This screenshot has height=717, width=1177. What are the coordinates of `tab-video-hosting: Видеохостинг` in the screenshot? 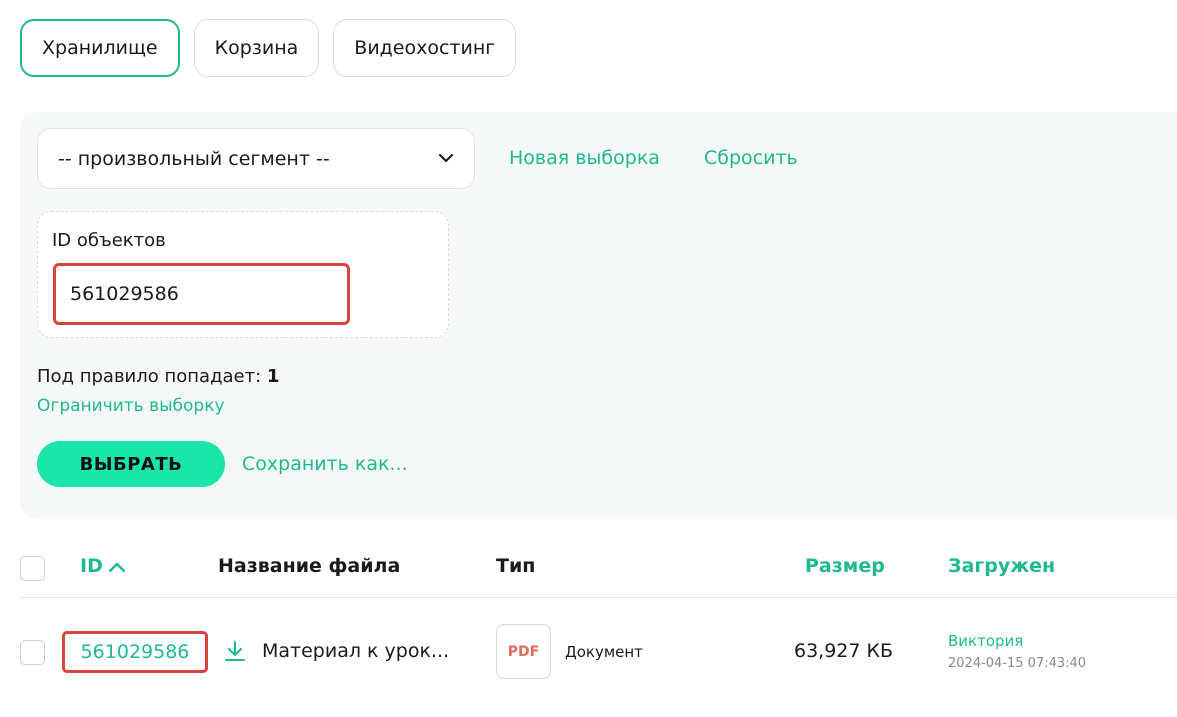 It's located at (425, 48).